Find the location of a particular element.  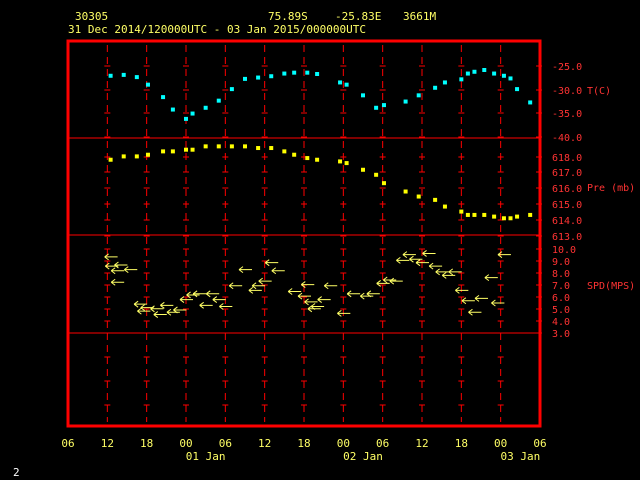

y-tick-label: -40.0 is located at coordinates (567, 138).